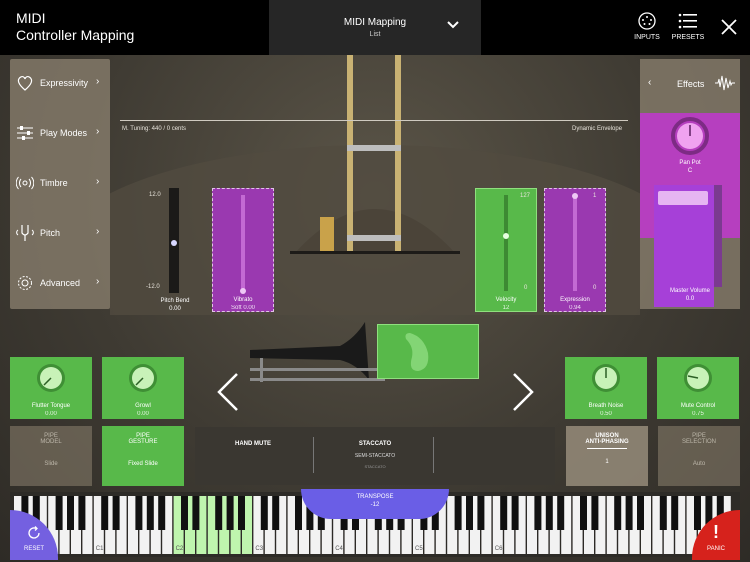 This screenshot has width=750, height=562. What do you see at coordinates (375, 504) in the screenshot?
I see `transpose-control: TRANSPOSE -12` at bounding box center [375, 504].